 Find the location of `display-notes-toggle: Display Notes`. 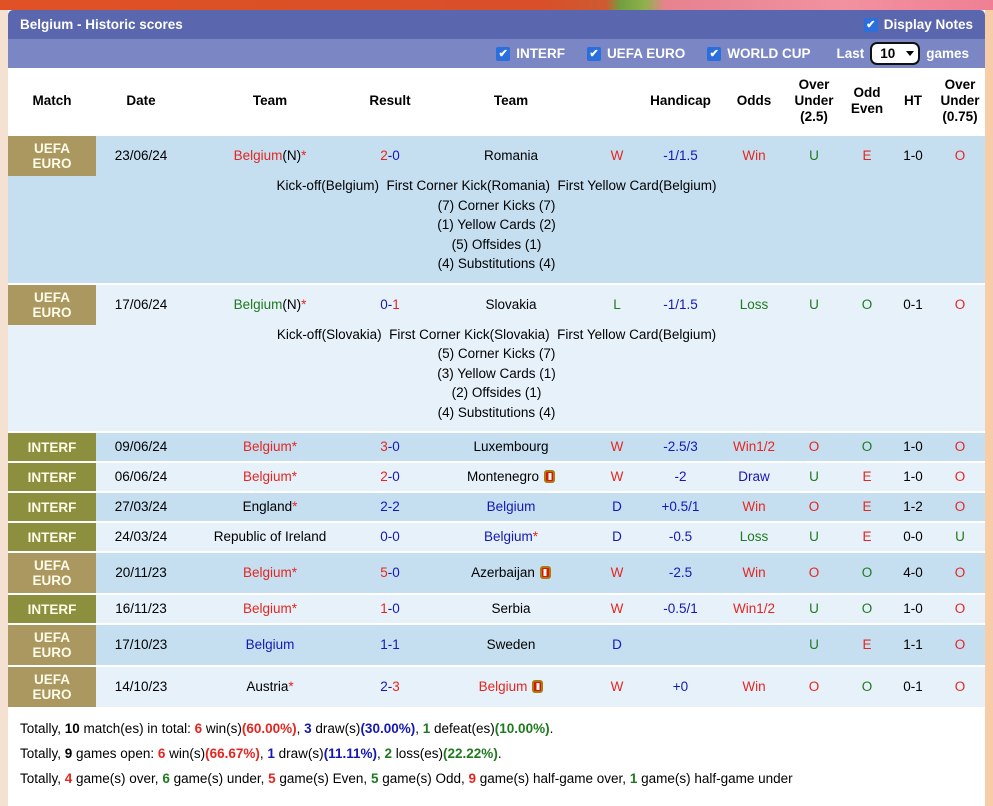

display-notes-toggle: Display Notes is located at coordinates (918, 24).